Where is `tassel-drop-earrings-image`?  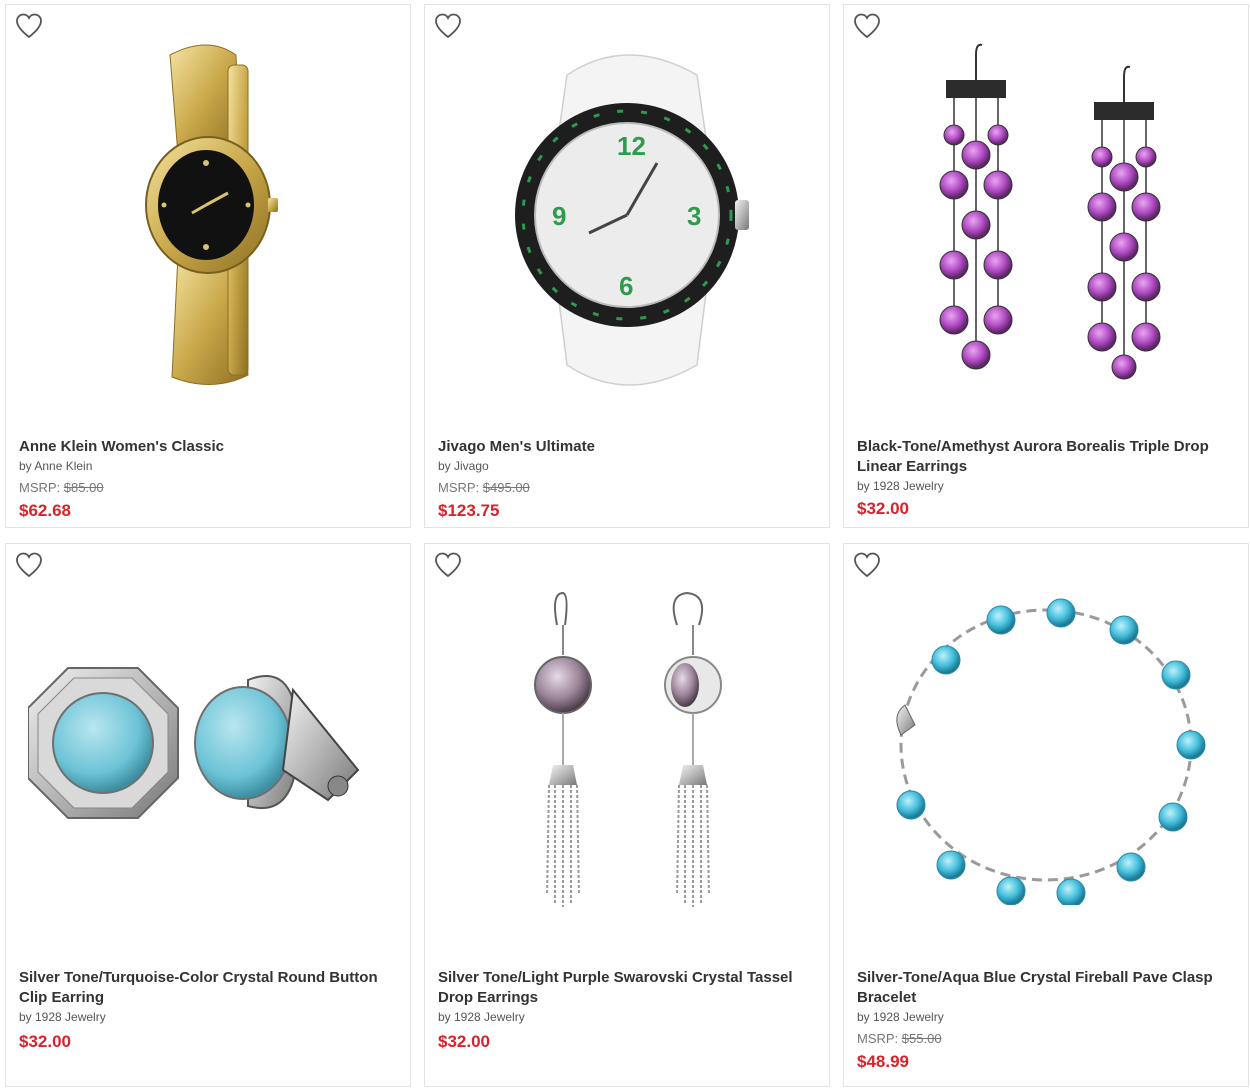 tassel-drop-earrings-image is located at coordinates (628, 749).